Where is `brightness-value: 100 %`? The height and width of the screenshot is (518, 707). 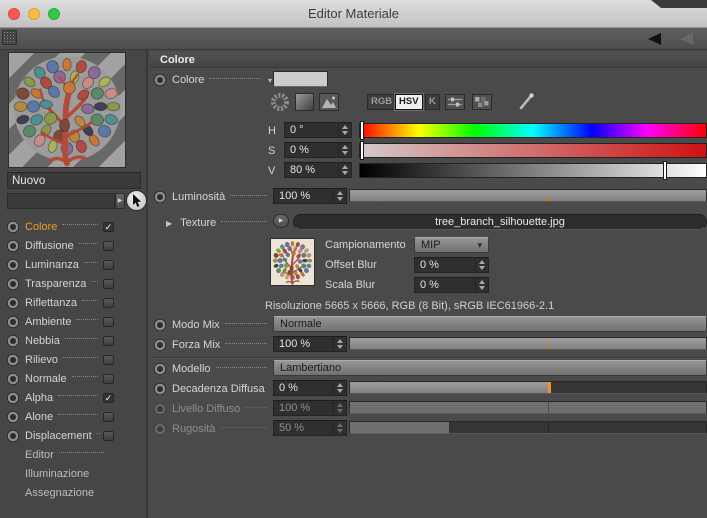 brightness-value: 100 % is located at coordinates (303, 196).